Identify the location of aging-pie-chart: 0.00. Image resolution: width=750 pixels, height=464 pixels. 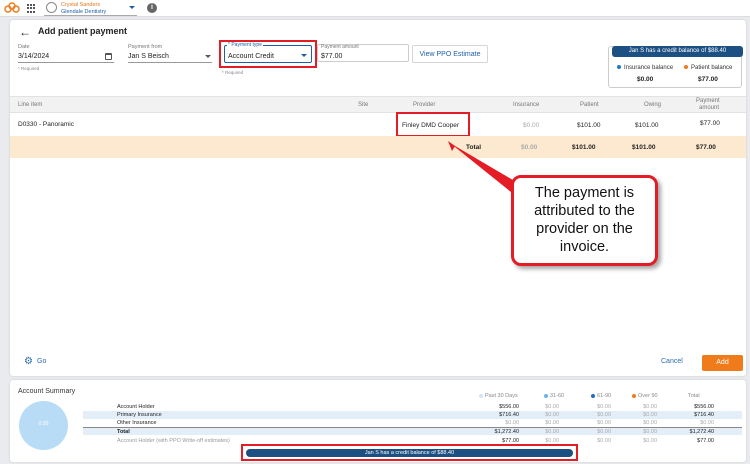
(43, 425).